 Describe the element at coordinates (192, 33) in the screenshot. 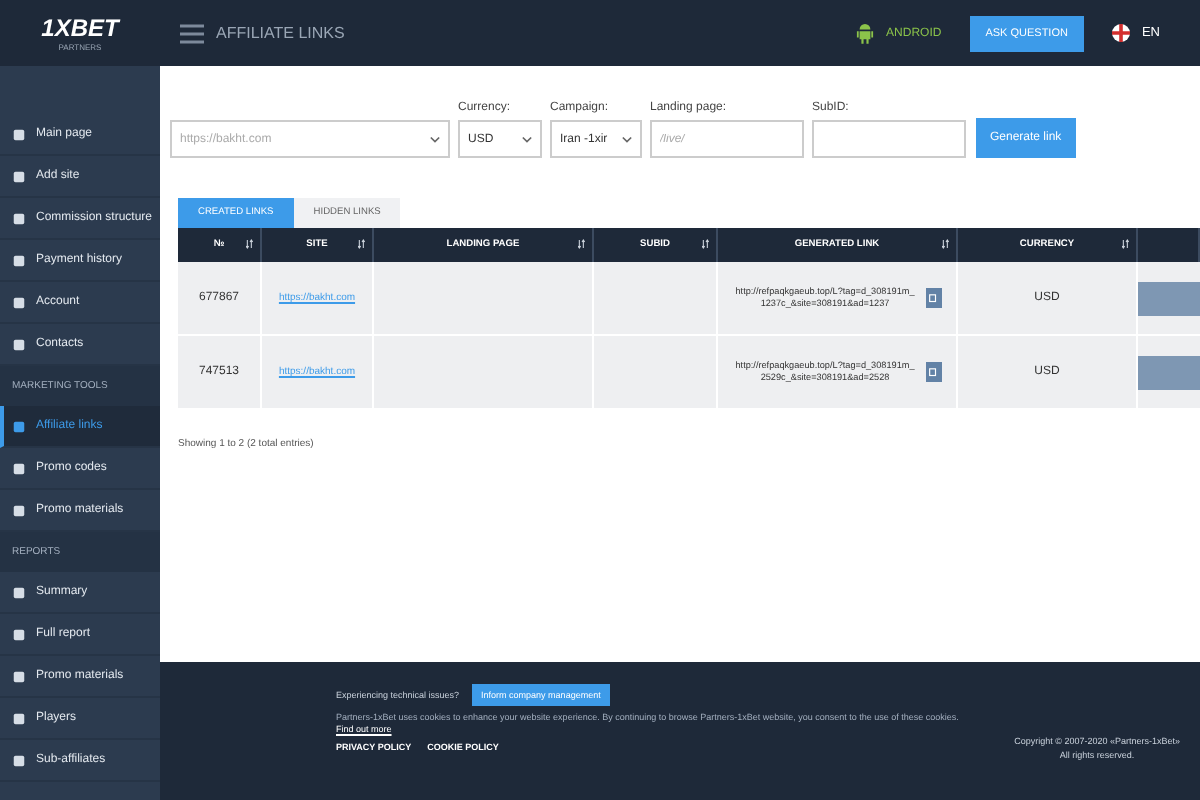

I see `menu-icon` at that location.